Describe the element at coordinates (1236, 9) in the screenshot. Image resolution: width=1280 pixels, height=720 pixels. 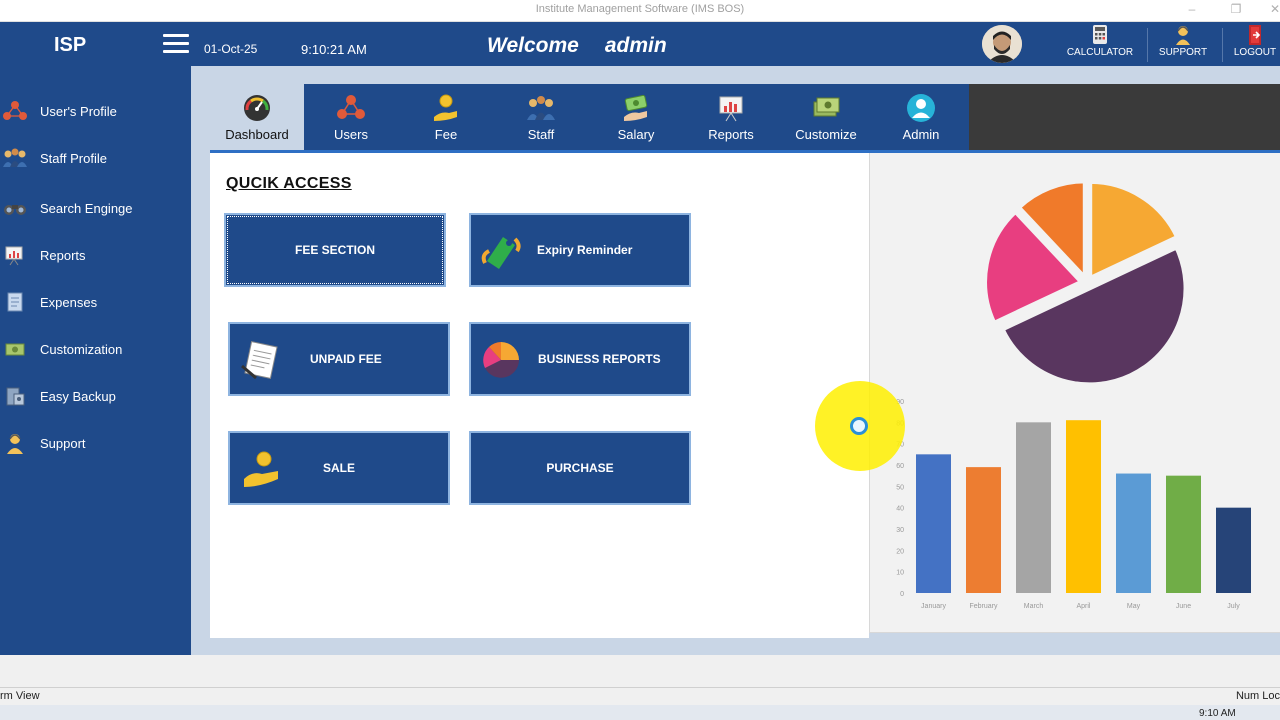
I see `maximize-icon: ❐` at that location.